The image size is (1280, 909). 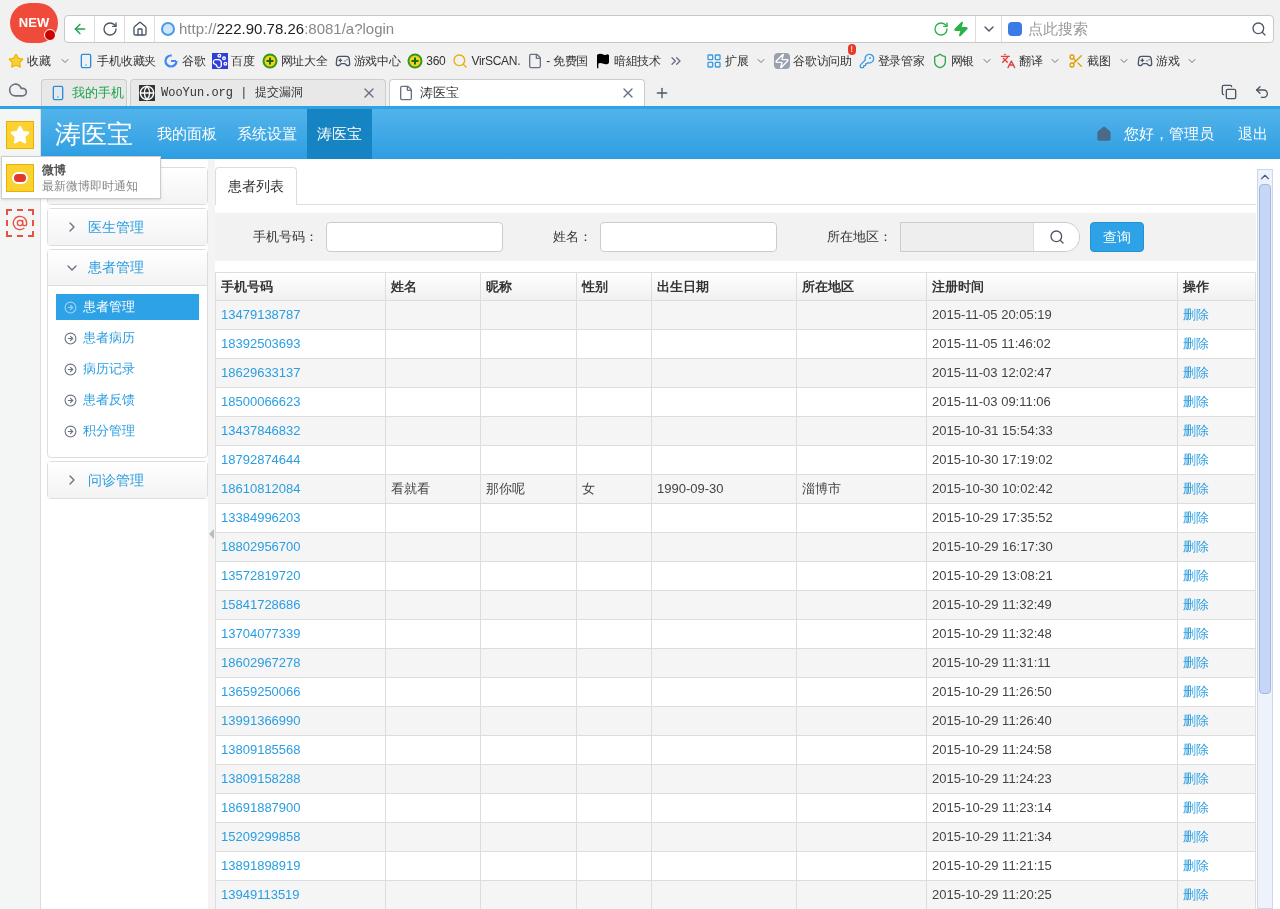 What do you see at coordinates (127, 268) in the screenshot?
I see `menu-header: 患者管理` at bounding box center [127, 268].